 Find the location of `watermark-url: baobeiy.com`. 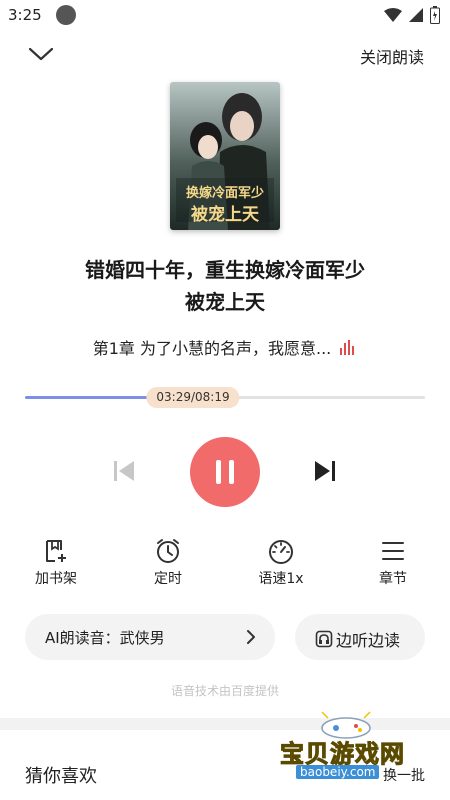

watermark-url: baobeiy.com is located at coordinates (338, 772).